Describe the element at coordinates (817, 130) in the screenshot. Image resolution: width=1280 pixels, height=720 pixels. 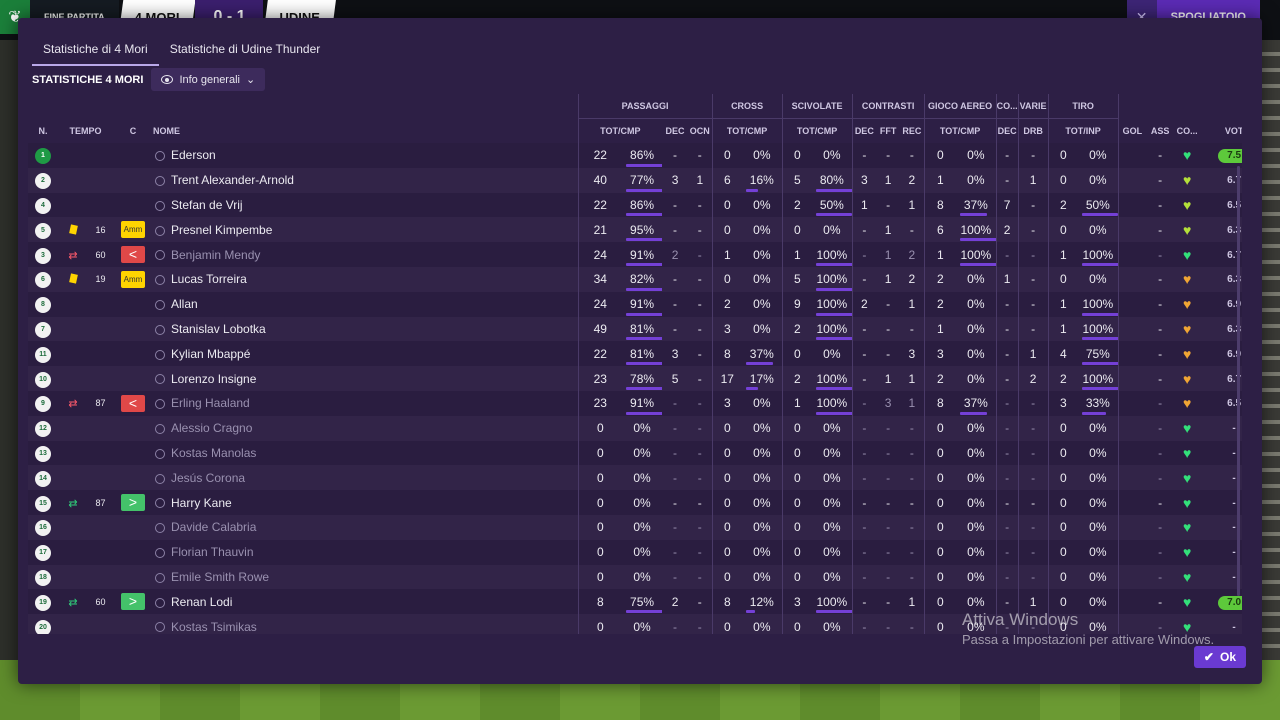
I see `col-sciv-totcmp: TOT/CMP` at that location.